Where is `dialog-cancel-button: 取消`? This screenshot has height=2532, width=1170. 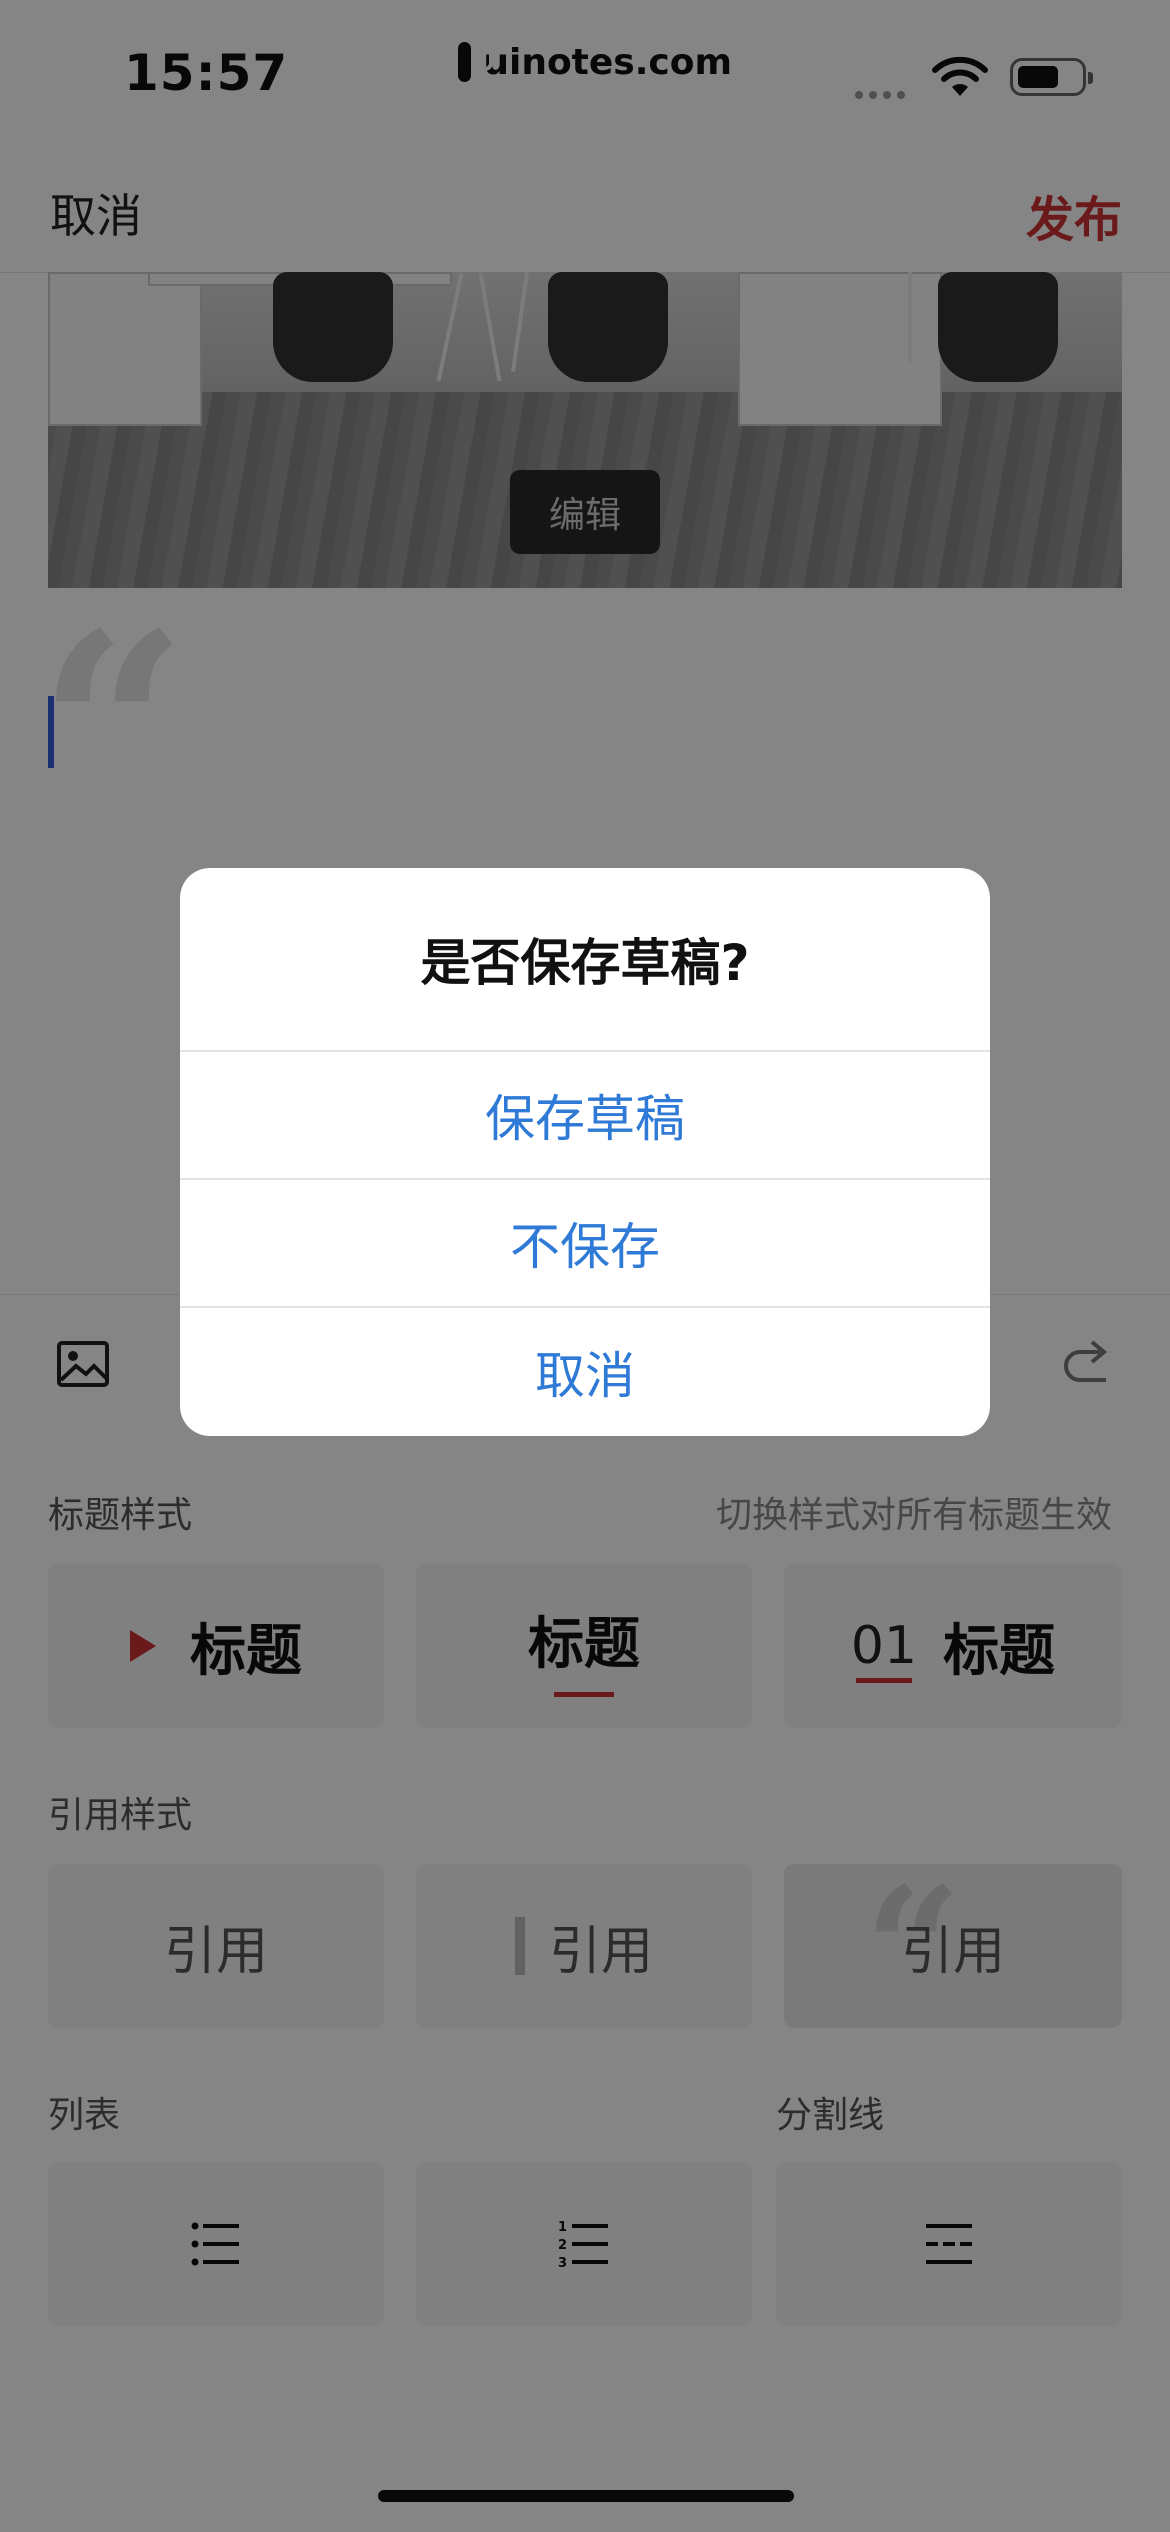
dialog-cancel-button: 取消 is located at coordinates (585, 1371).